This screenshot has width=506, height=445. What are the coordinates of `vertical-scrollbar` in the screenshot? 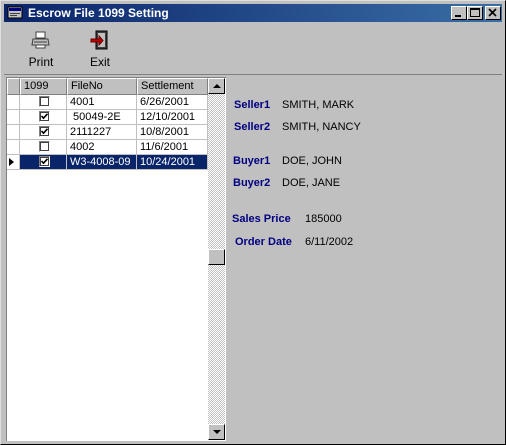 It's located at (216, 259).